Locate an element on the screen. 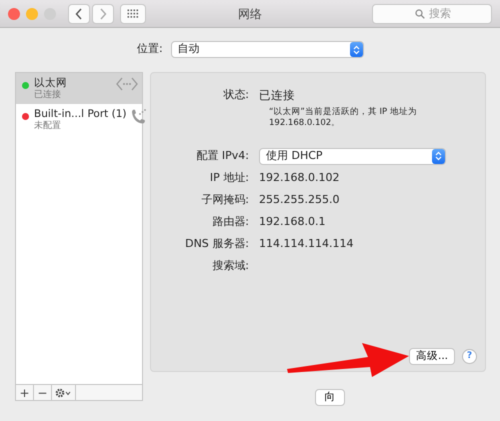  status-value: 已连接 is located at coordinates (277, 95).